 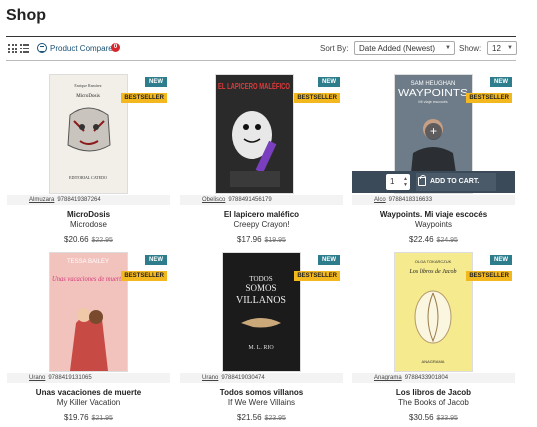 I want to click on product-price: $19.76 $21.95, so click(x=88, y=417).